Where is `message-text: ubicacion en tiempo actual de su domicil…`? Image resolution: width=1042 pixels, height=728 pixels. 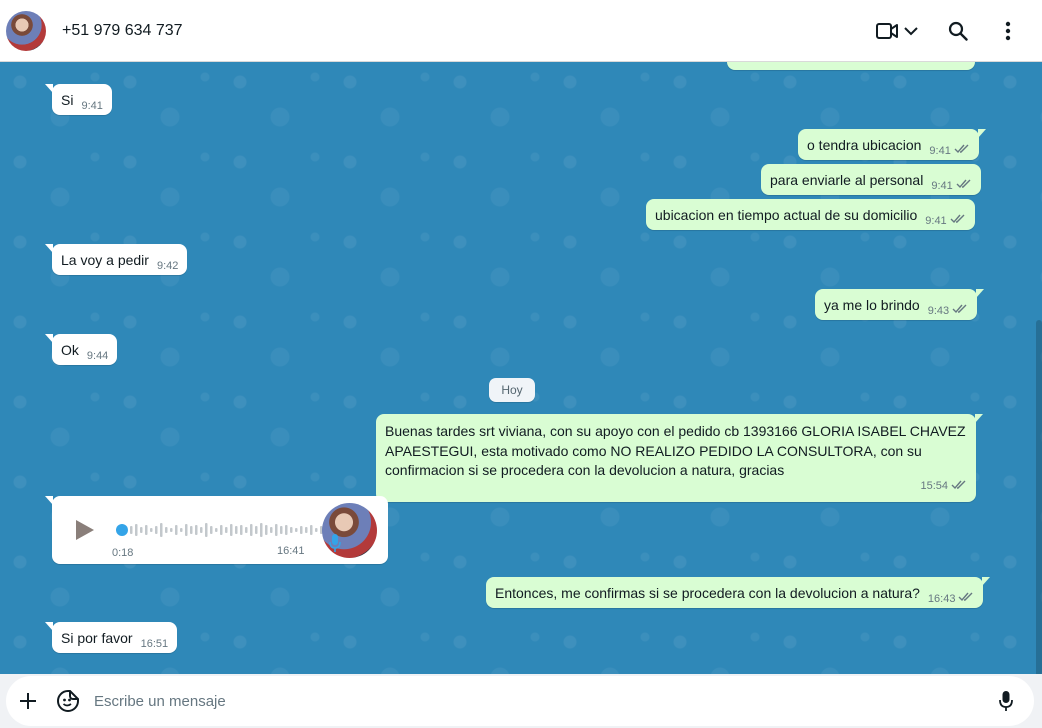 message-text: ubicacion en tiempo actual de su domicil… is located at coordinates (786, 215).